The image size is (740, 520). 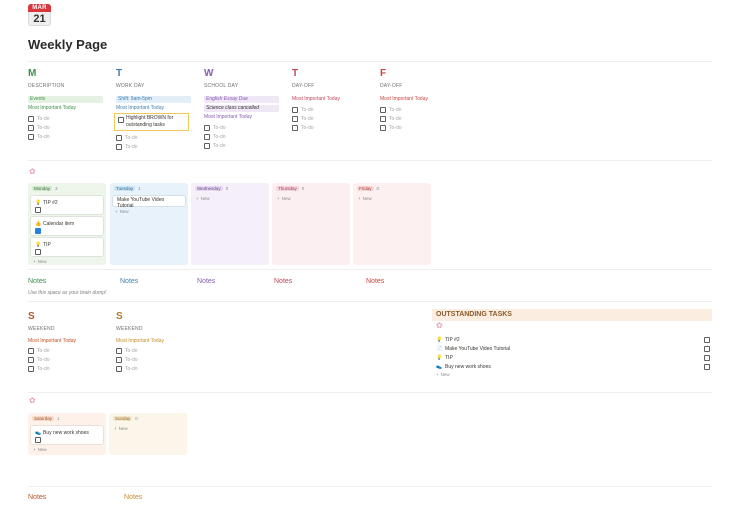 I want to click on board-card: 💡 TIP, so click(x=67, y=247).